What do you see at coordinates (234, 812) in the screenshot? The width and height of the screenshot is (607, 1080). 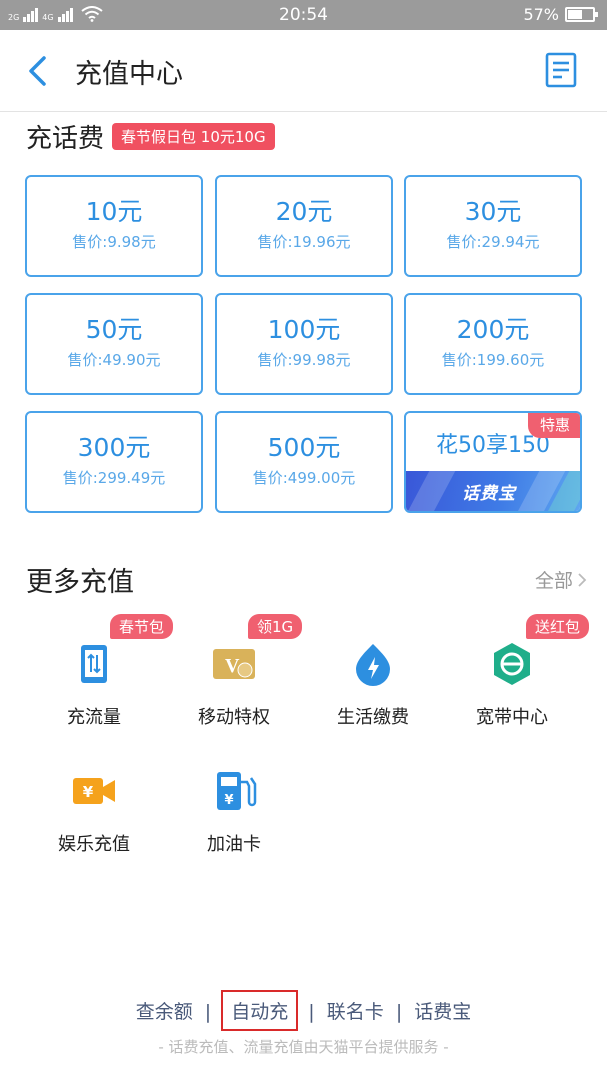 I see `service-fuel-card: ¥ 加油卡` at bounding box center [234, 812].